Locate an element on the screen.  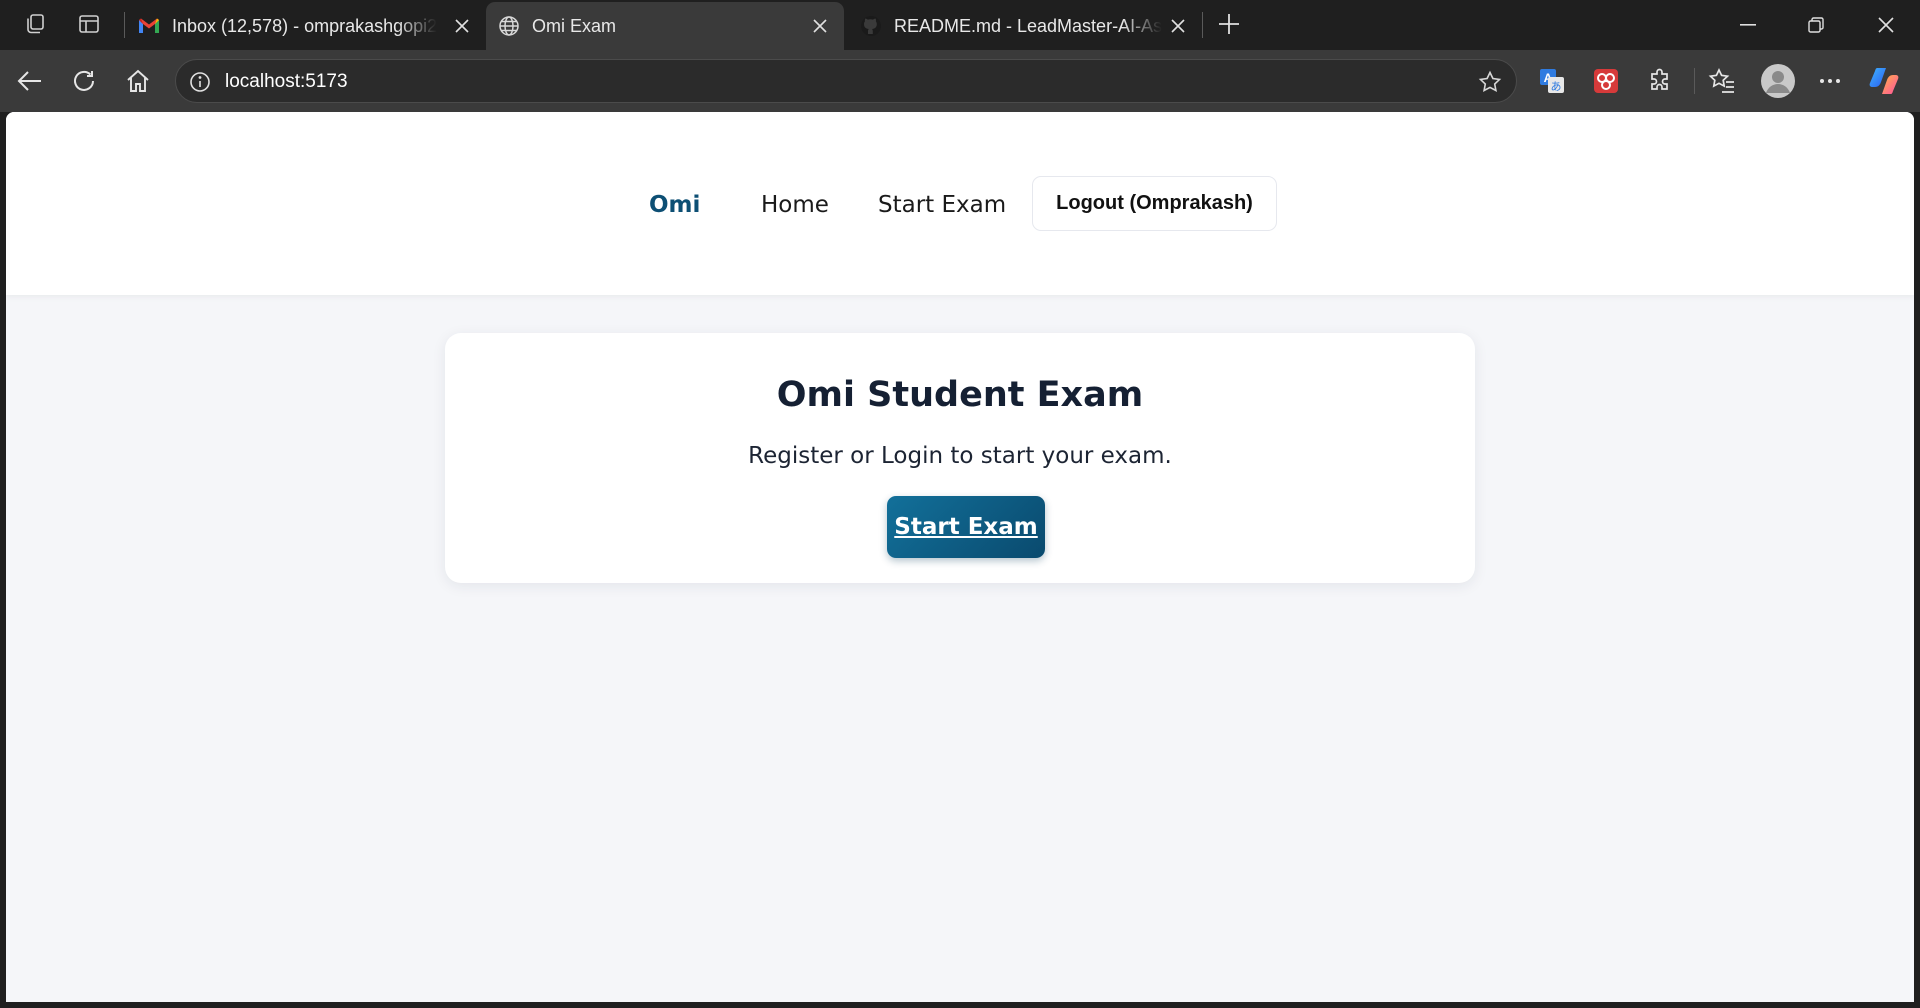
gmail-icon is located at coordinates (149, 26).